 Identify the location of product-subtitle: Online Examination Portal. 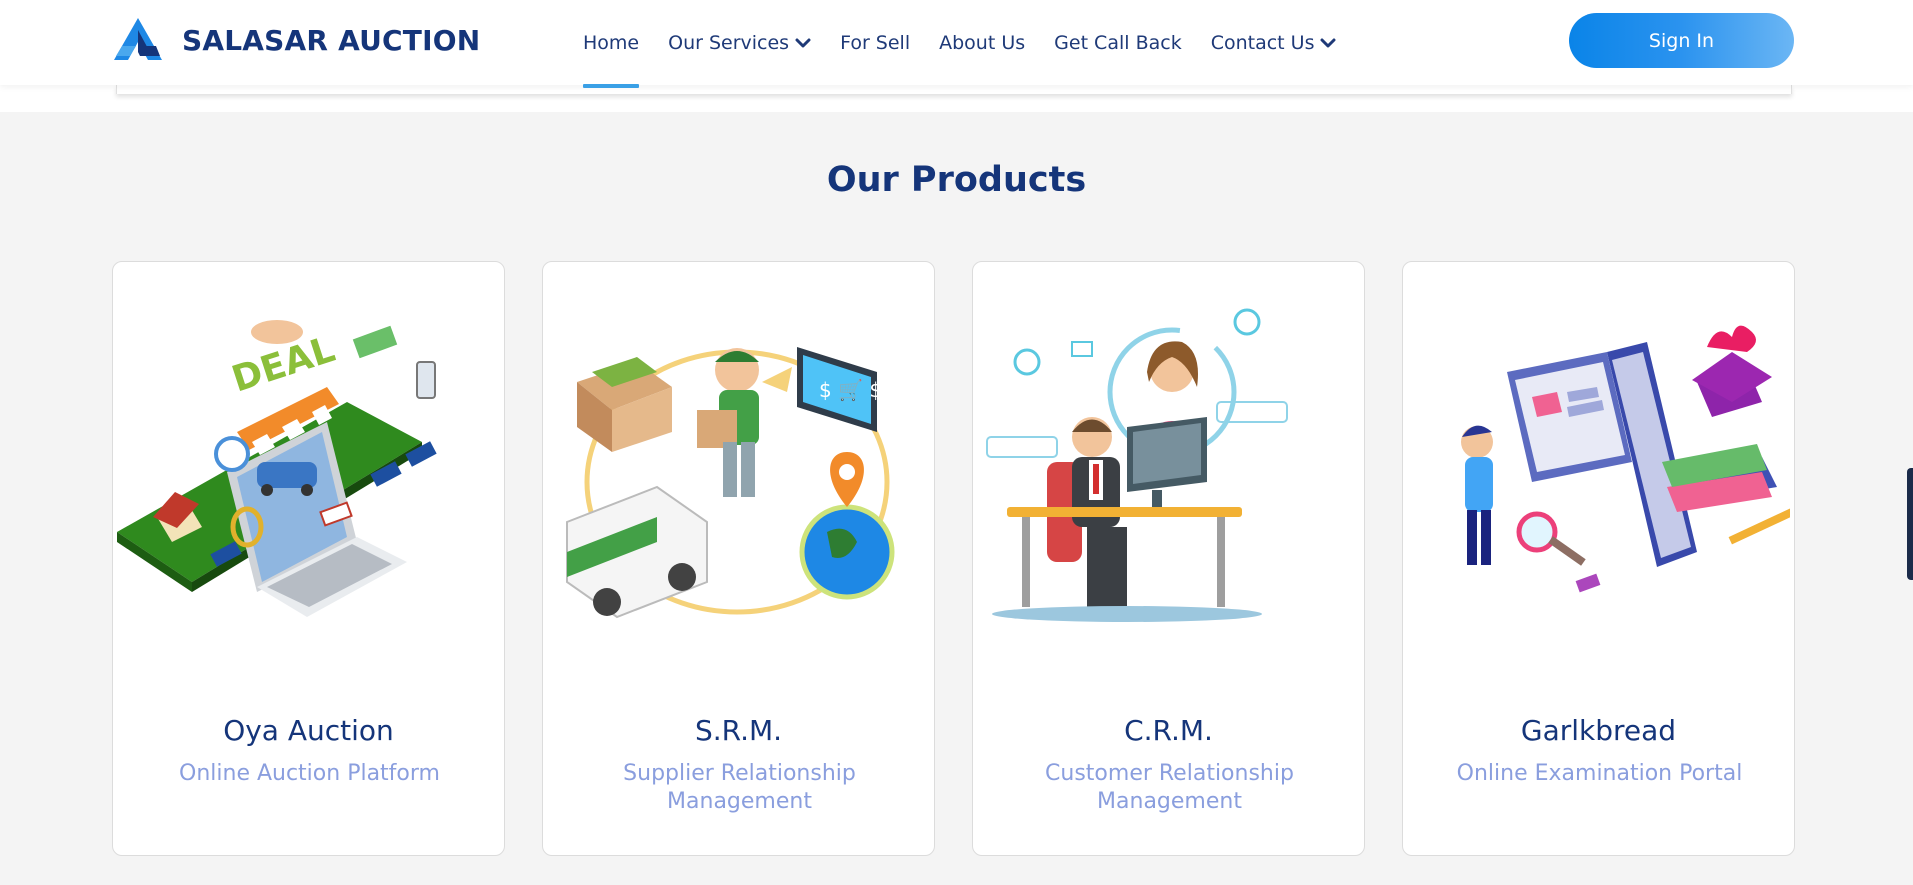
(1599, 773).